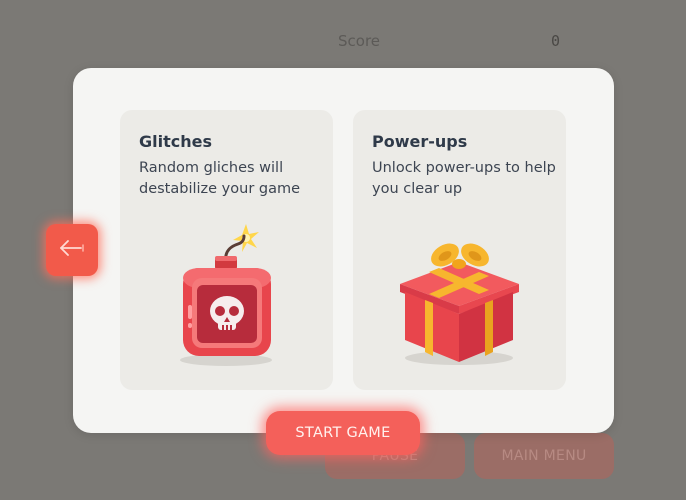 Image resolution: width=686 pixels, height=500 pixels. Describe the element at coordinates (226, 295) in the screenshot. I see `bomb-skull-icon` at that location.